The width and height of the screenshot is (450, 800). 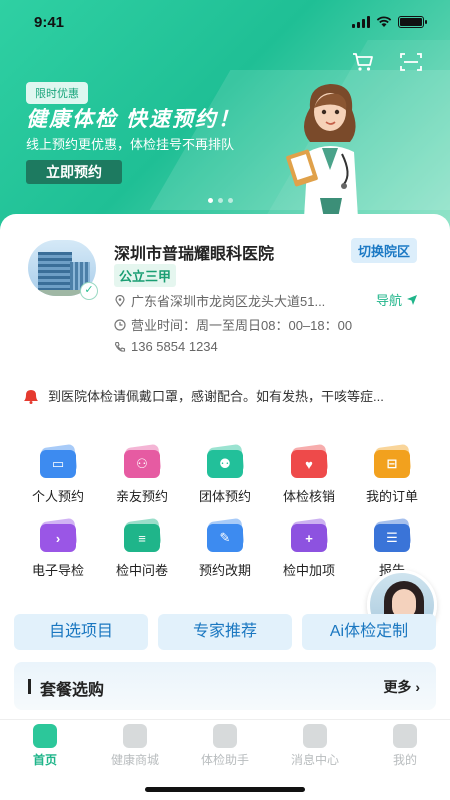 What do you see at coordinates (405, 736) in the screenshot?
I see `profile-icon` at bounding box center [405, 736].